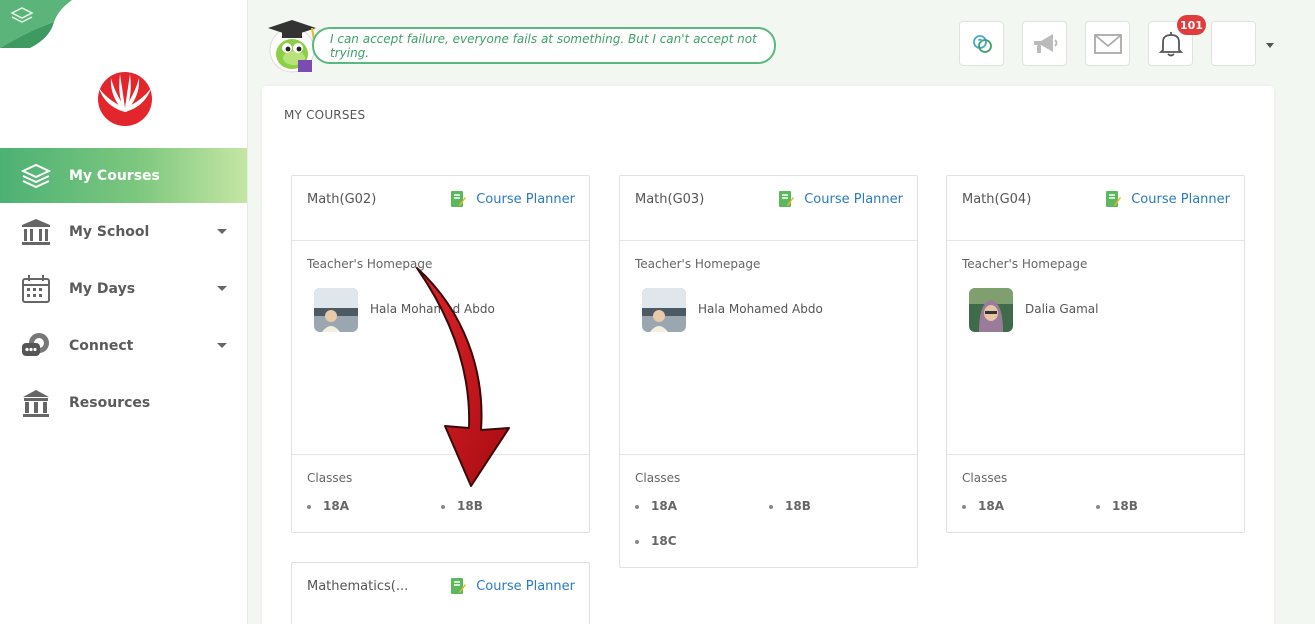 The width and height of the screenshot is (1315, 624). I want to click on notification-count-badge: 101, so click(1191, 25).